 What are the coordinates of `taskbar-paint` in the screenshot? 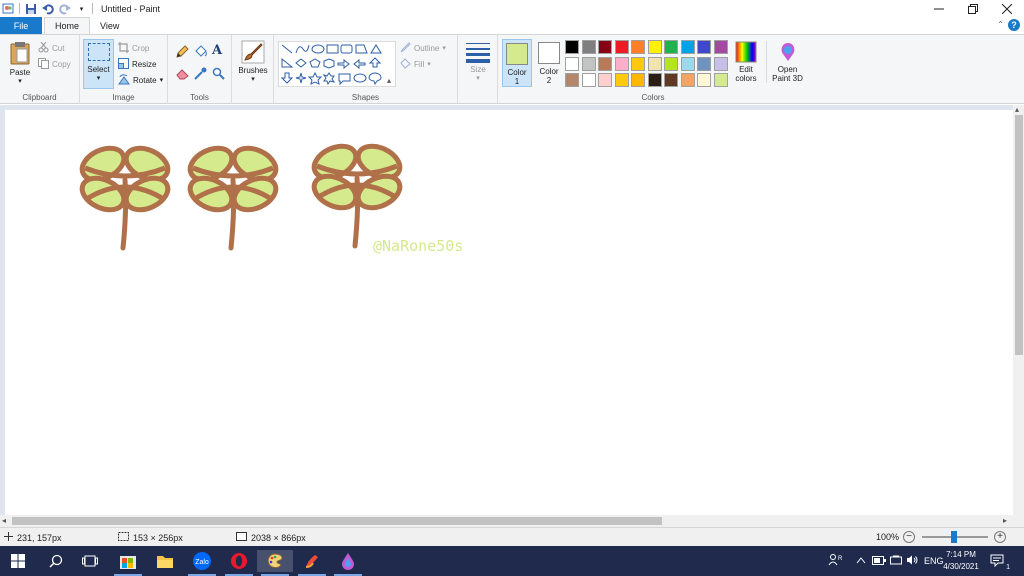 It's located at (275, 563).